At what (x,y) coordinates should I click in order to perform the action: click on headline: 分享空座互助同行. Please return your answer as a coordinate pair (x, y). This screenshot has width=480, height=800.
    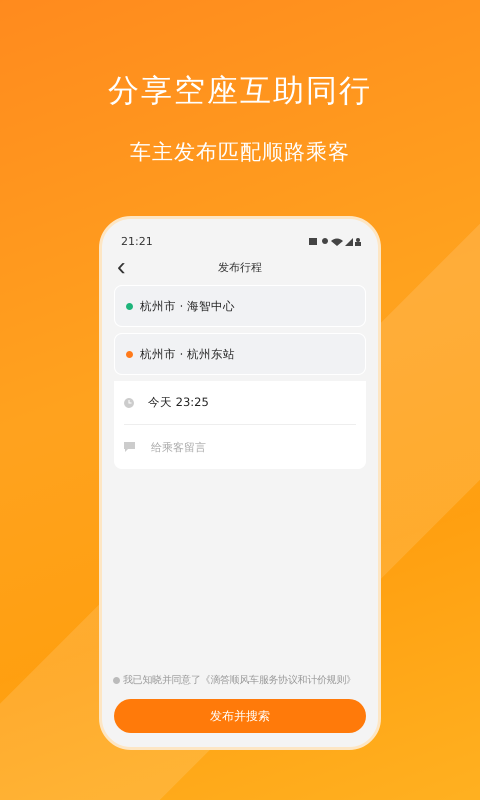
    Looking at the image, I should click on (240, 91).